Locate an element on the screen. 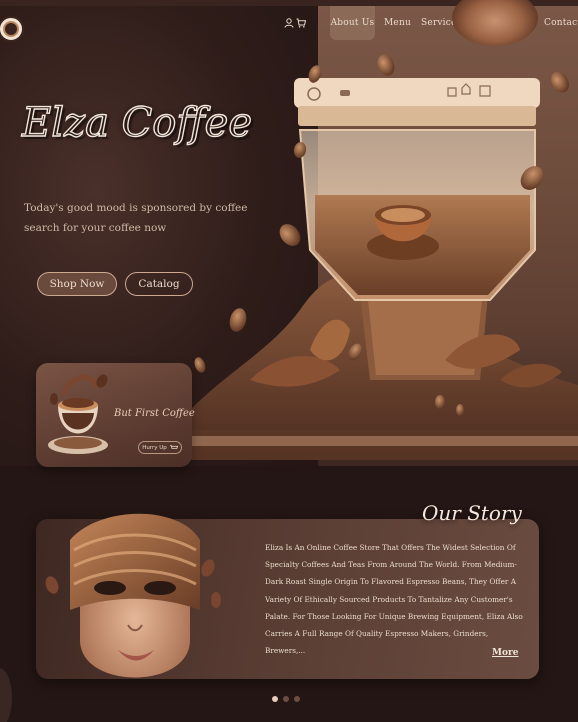 The height and width of the screenshot is (722, 578). promo-card: But First Coffee Hurry Up is located at coordinates (115, 415).